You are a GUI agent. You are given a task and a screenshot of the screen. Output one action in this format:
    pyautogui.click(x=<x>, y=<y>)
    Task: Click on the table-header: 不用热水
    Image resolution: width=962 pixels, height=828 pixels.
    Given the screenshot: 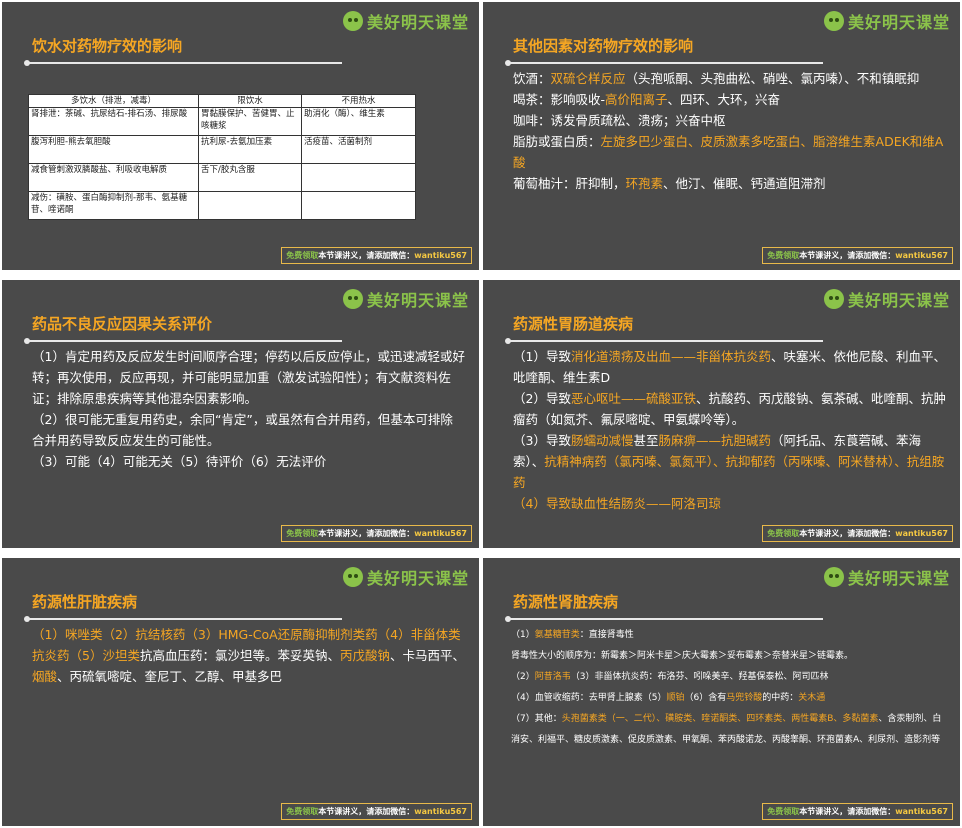 What is the action you would take?
    pyautogui.click(x=358, y=101)
    